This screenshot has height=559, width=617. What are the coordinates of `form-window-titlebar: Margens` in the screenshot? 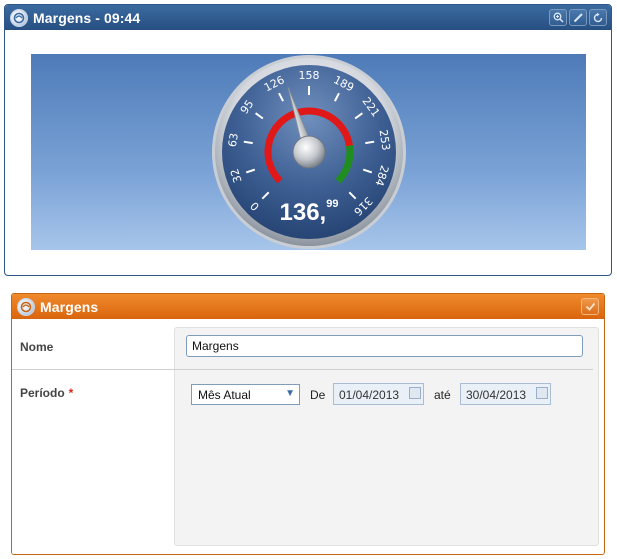 It's located at (308, 306).